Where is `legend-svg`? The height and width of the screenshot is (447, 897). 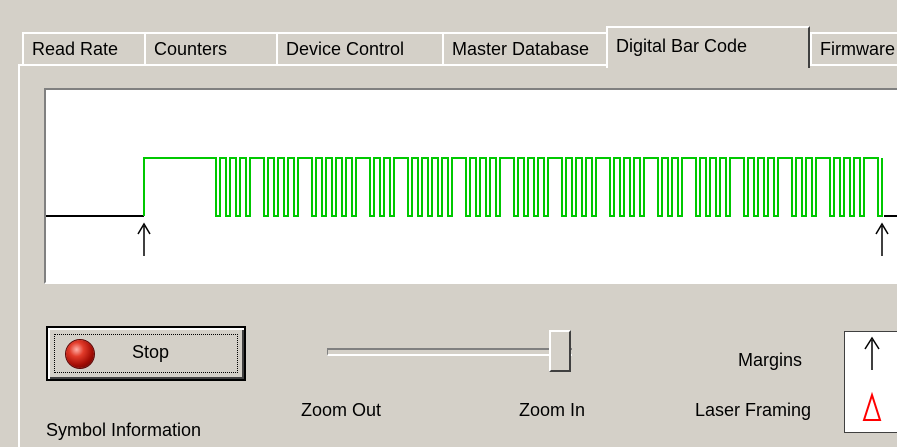 legend-svg is located at coordinates (872, 378).